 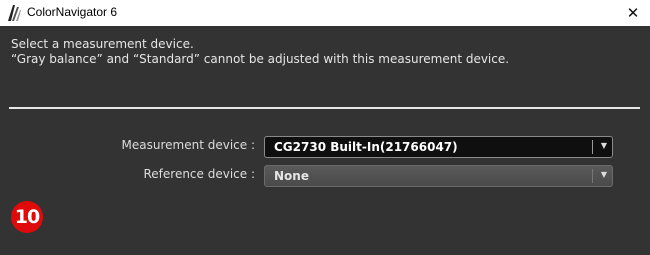 What do you see at coordinates (438, 176) in the screenshot?
I see `reference-device-select: None ▼` at bounding box center [438, 176].